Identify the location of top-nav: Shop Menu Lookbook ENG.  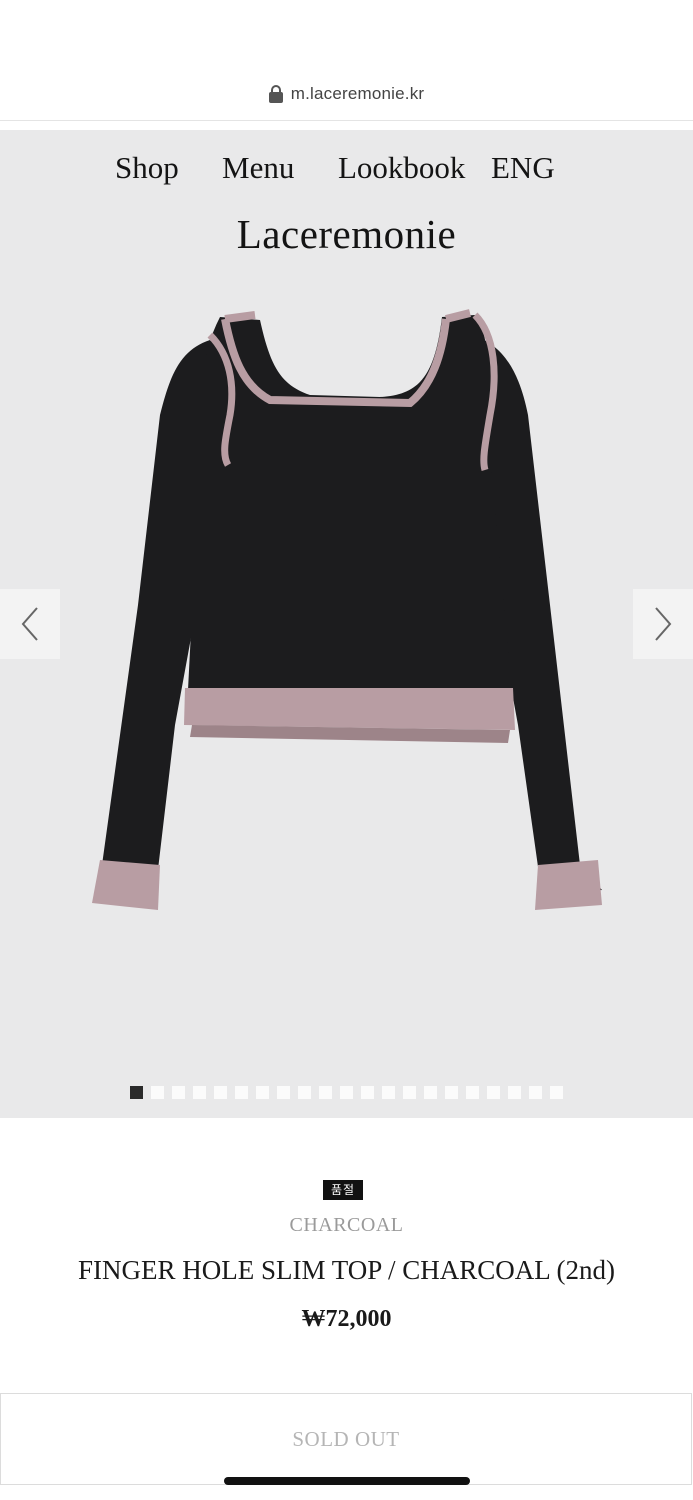
(346, 170).